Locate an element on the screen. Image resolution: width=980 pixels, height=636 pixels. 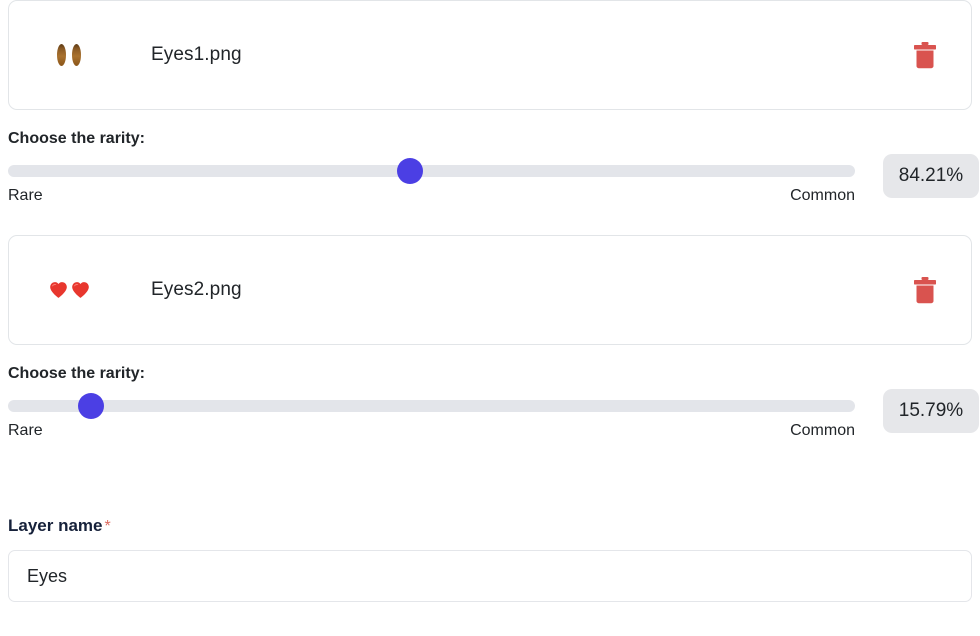
rarity-slider-row: Rare Common 15.79% is located at coordinates (493, 414).